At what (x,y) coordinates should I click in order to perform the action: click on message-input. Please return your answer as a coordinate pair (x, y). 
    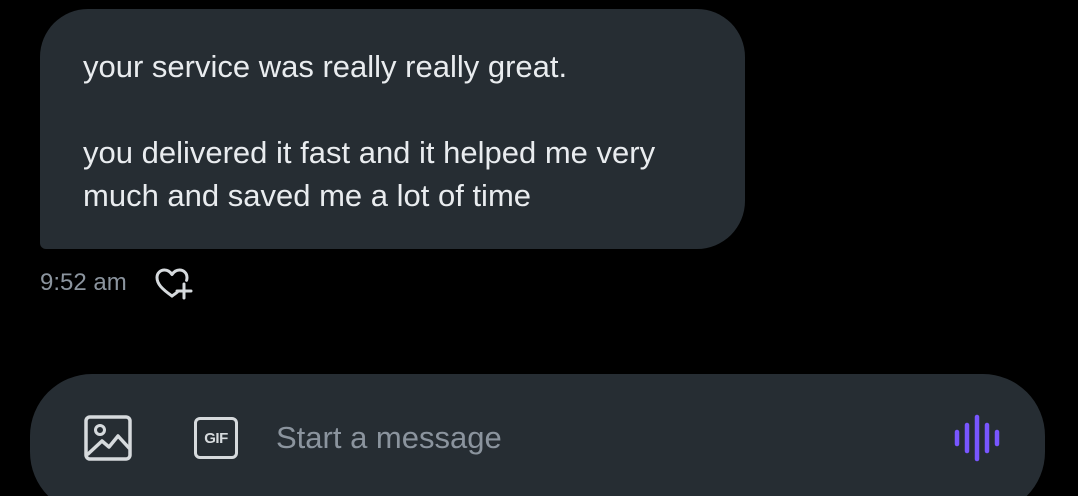
    Looking at the image, I should click on (586, 438).